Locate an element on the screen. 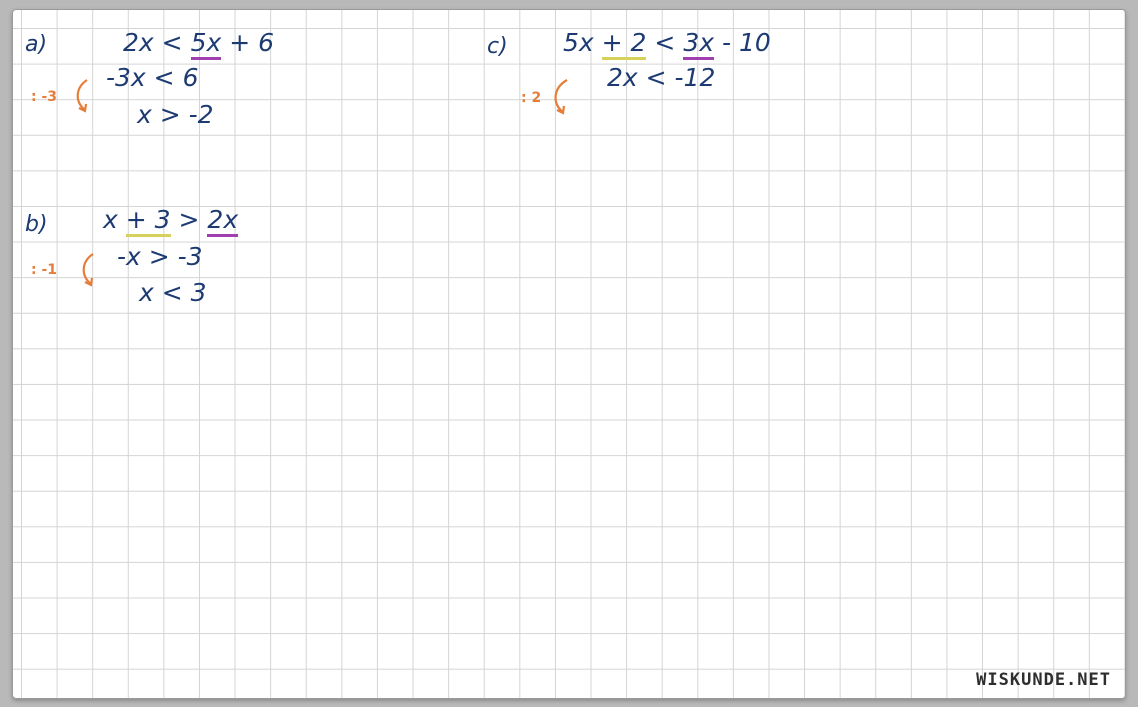 The width and height of the screenshot is (1138, 707). a-line-3: x > -2 is located at coordinates (175, 114).